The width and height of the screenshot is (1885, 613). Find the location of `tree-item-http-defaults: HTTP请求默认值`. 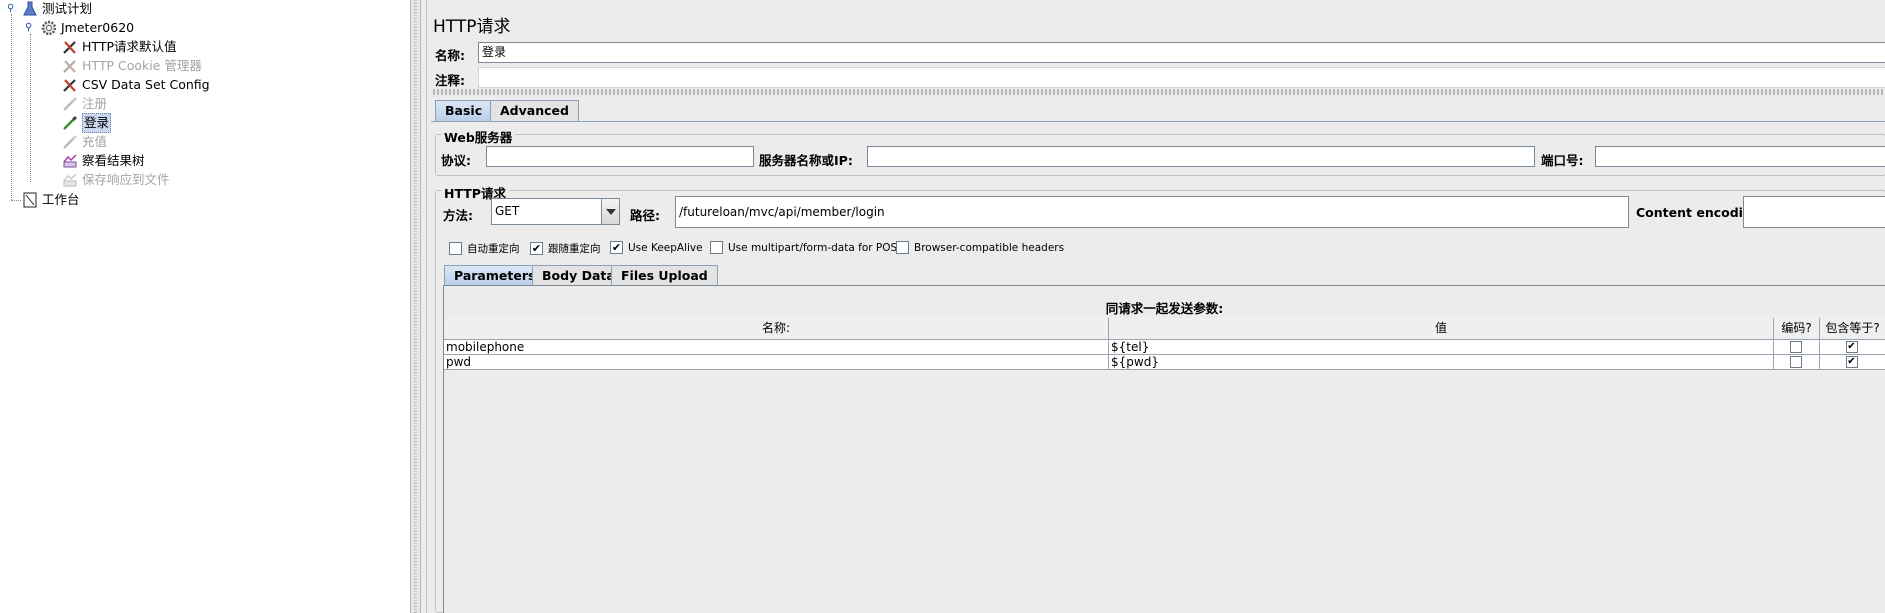

tree-item-http-defaults: HTTP请求默认值 is located at coordinates (119, 47).